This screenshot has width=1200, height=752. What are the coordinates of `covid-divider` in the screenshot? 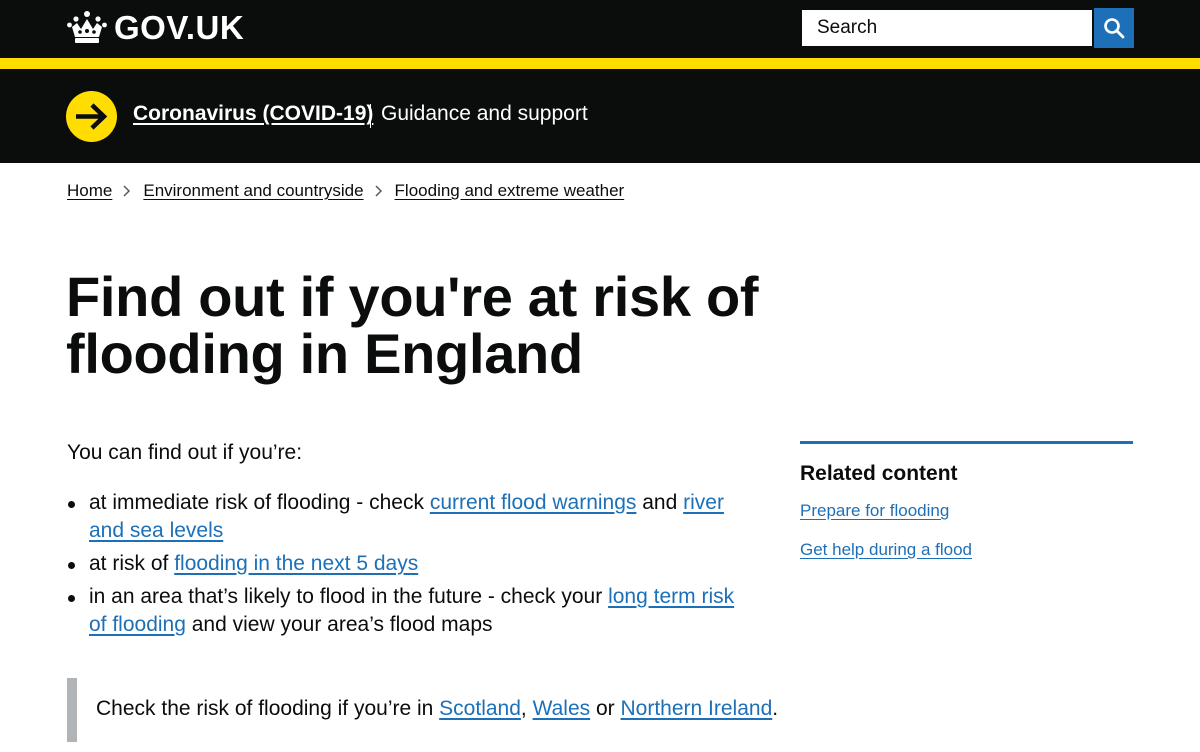 It's located at (370, 116).